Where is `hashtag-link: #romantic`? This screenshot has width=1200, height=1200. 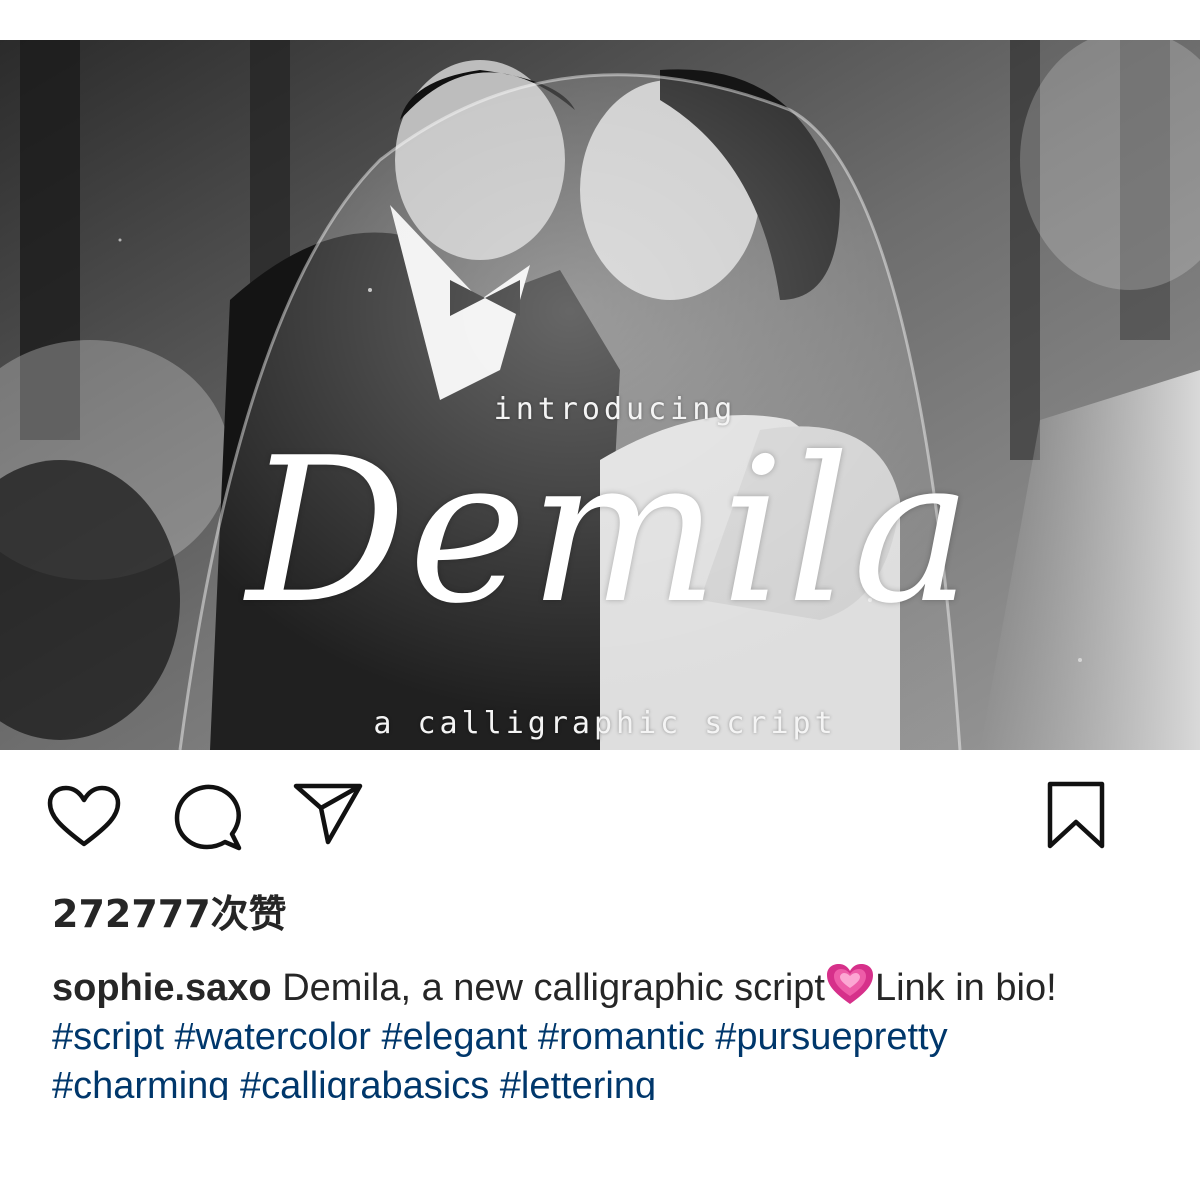 hashtag-link: #romantic is located at coordinates (621, 1037).